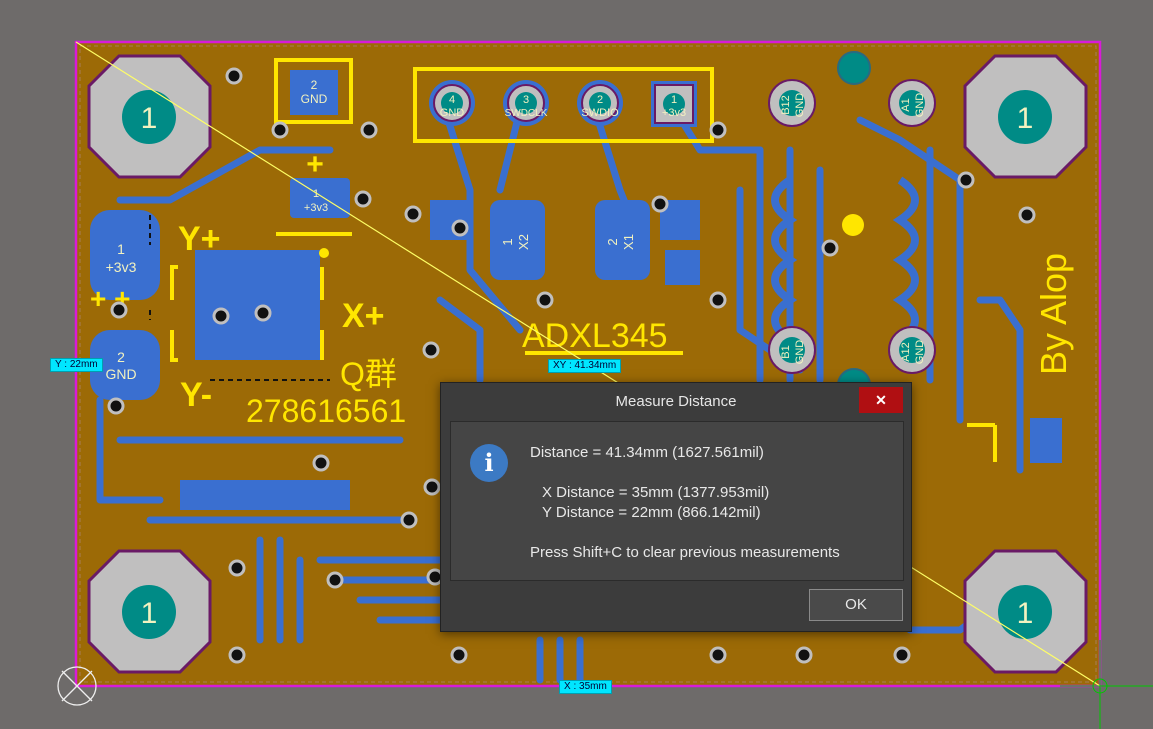 The image size is (1153, 729). Describe the element at coordinates (647, 452) in the screenshot. I see `distance-text: Distance = 41.34mm (1627.561mil)` at that location.